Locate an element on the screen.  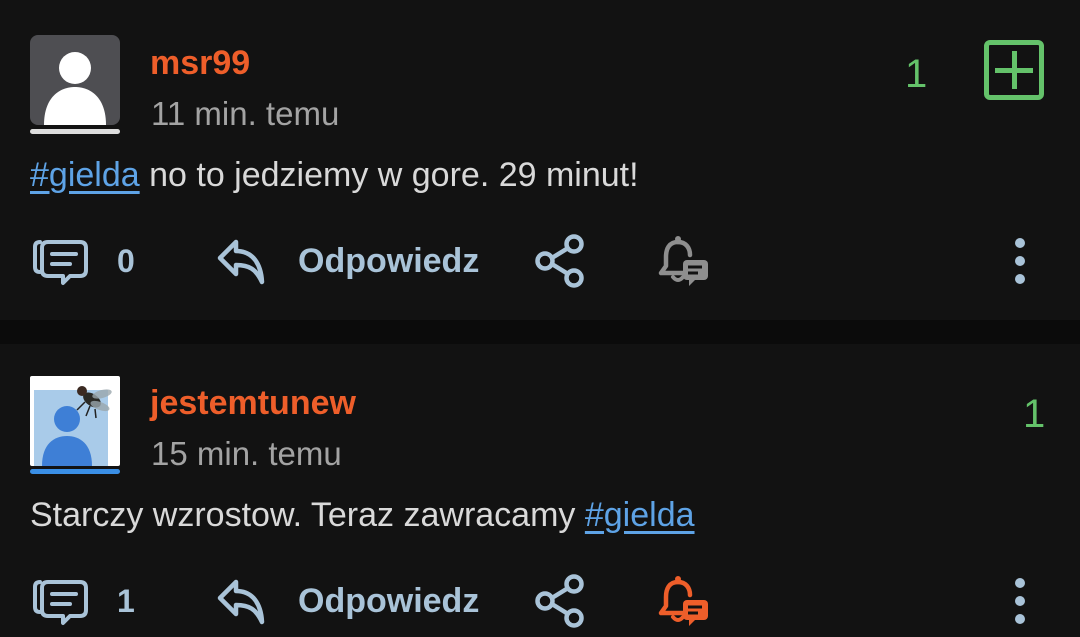
post-divider is located at coordinates (540, 332).